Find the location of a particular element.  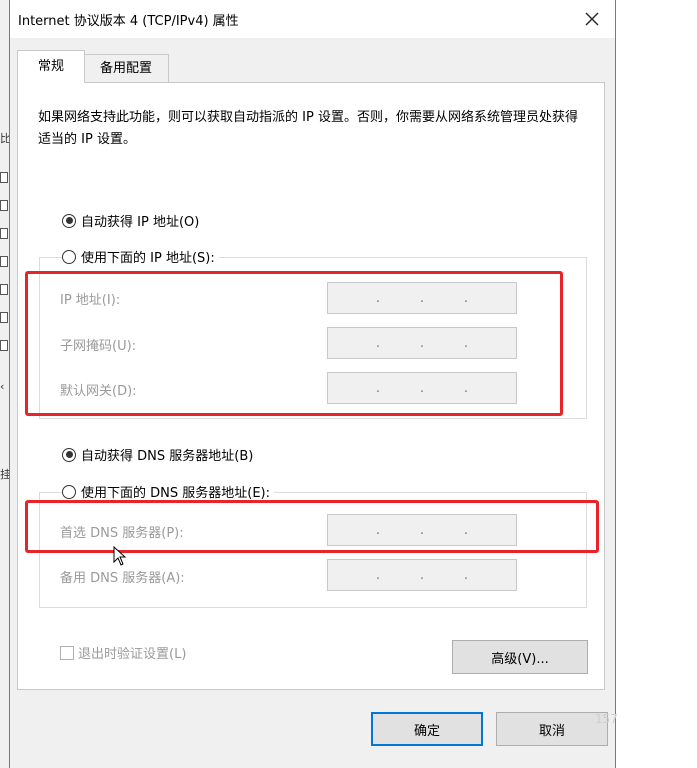

radio-auto-ip: 自动获得 IP 地址(O) is located at coordinates (130, 220).